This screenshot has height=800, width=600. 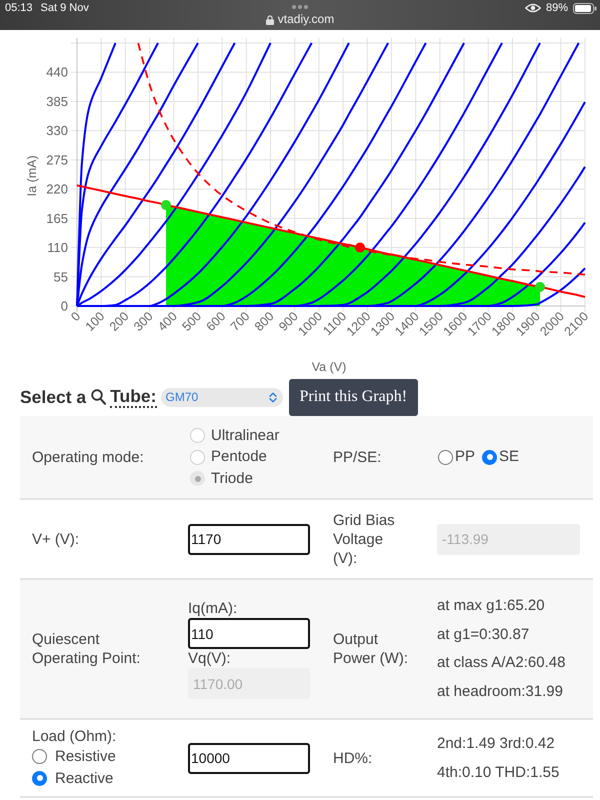 What do you see at coordinates (498, 773) in the screenshot?
I see `result-text: 4th:0.10 THD:1.55` at bounding box center [498, 773].